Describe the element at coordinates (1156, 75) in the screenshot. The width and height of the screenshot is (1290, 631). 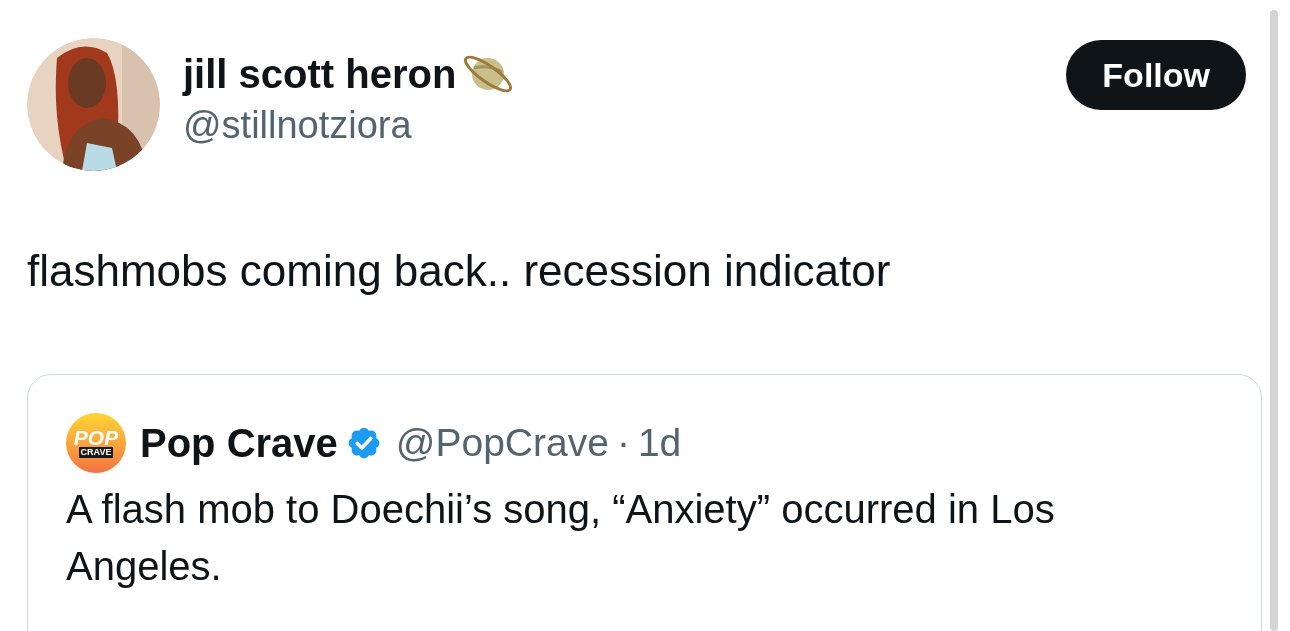
I see `follow-button: Follow` at that location.